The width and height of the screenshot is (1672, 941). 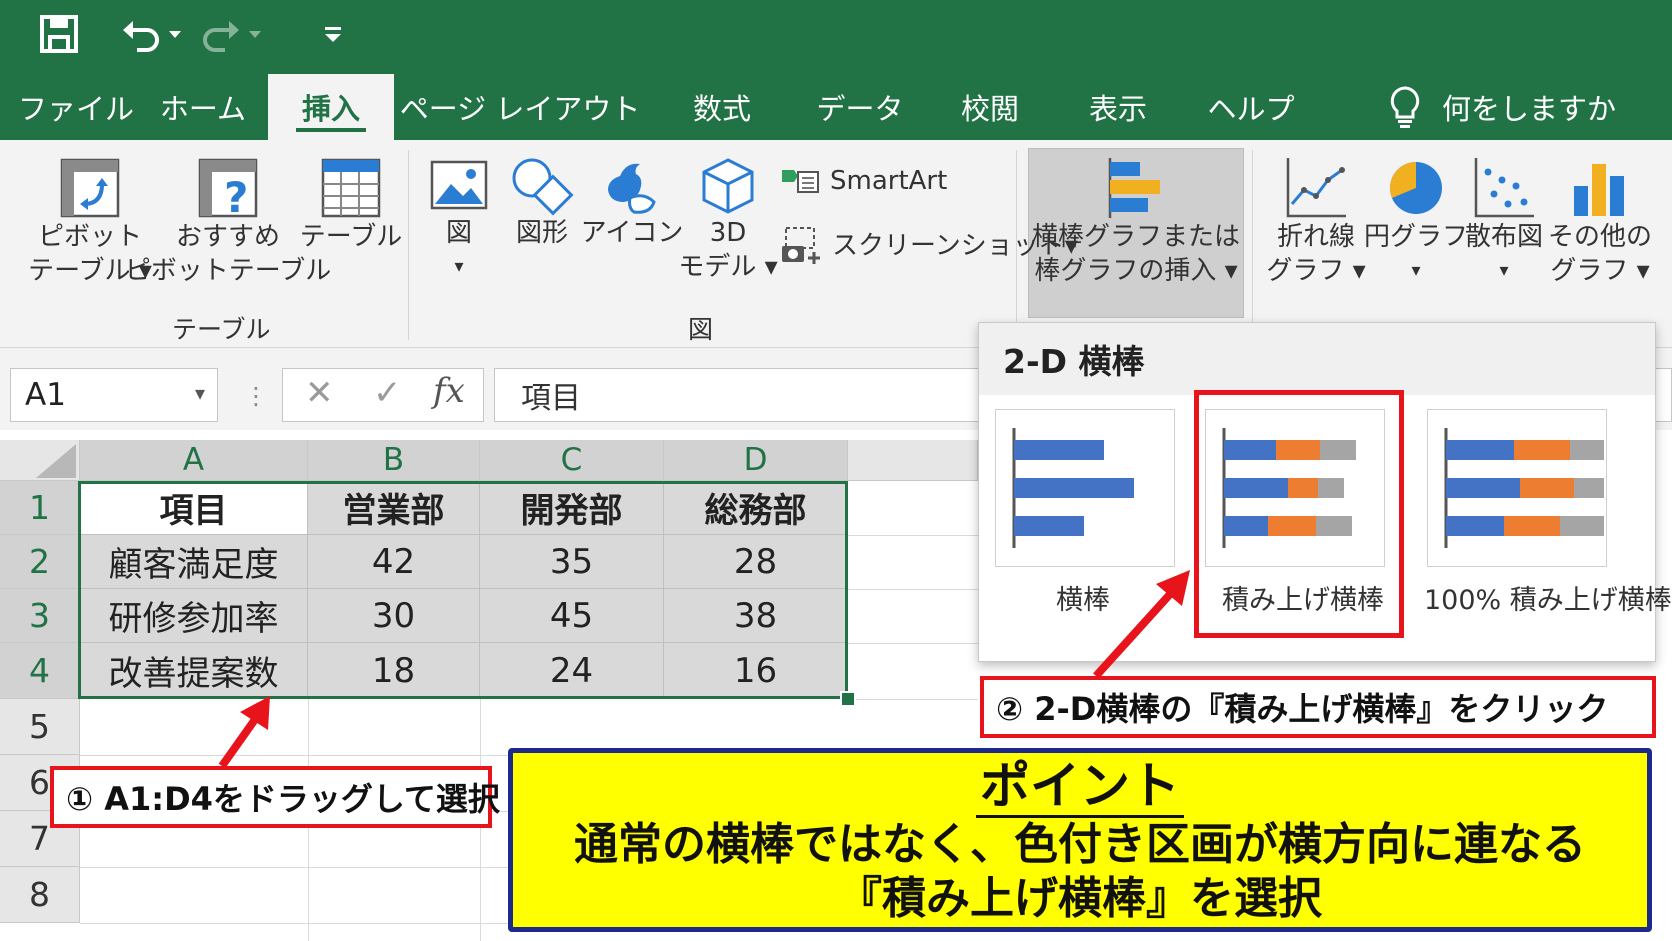 What do you see at coordinates (1080, 844) in the screenshot?
I see `point-line-1: 通常の横棒ではなく、色付き区画が横方向に連なる` at bounding box center [1080, 844].